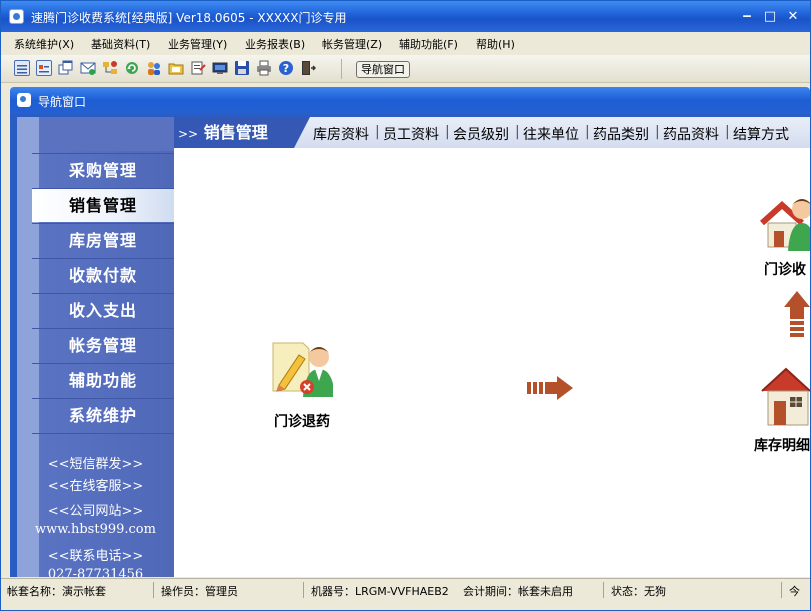 The height and width of the screenshot is (611, 811). What do you see at coordinates (551, 134) in the screenshot?
I see `quick-link-partners: 往来单位` at bounding box center [551, 134].